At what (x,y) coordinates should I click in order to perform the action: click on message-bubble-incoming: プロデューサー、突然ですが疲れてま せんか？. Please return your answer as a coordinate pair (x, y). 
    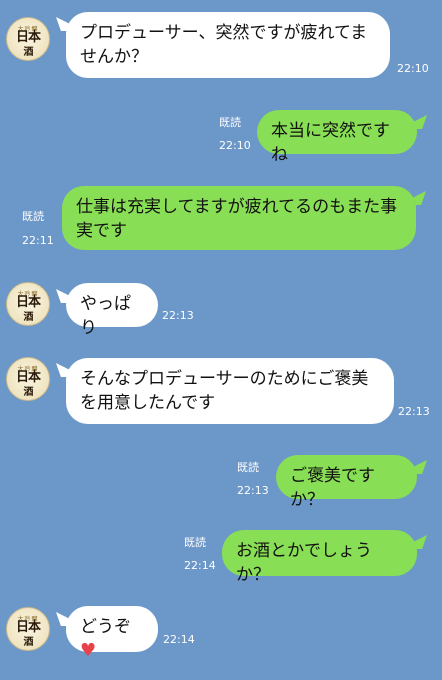
    Looking at the image, I should click on (228, 45).